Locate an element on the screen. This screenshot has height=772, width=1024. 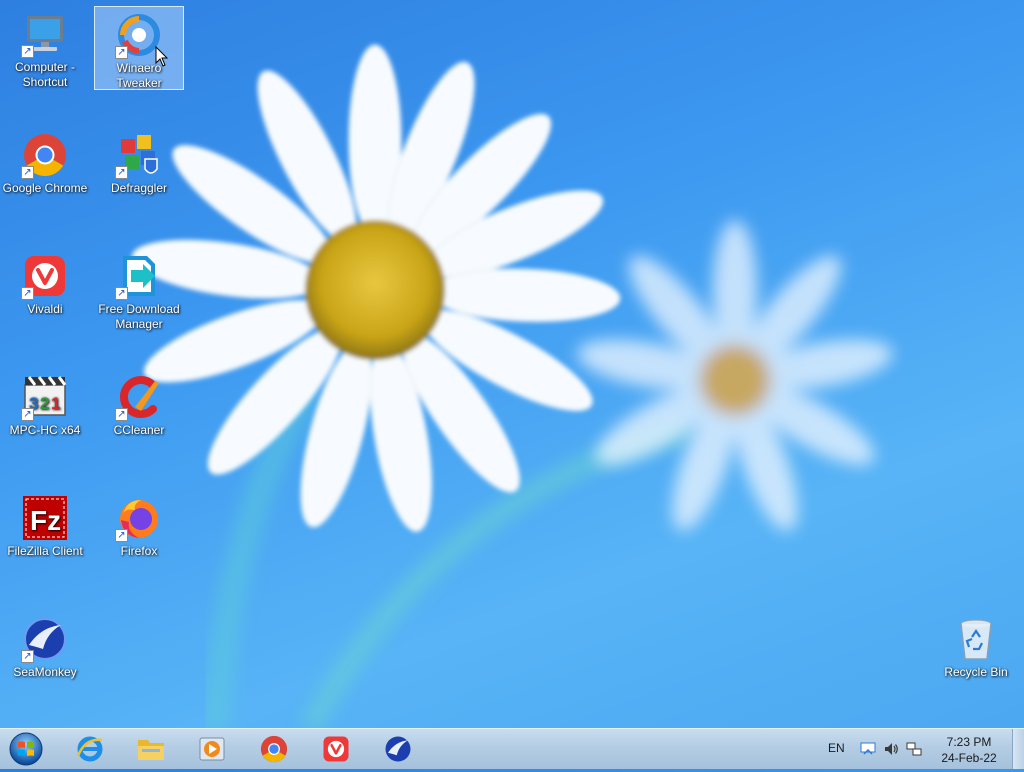
desktop-icon-firefox: ↗ Firefox is located at coordinates (139, 532).